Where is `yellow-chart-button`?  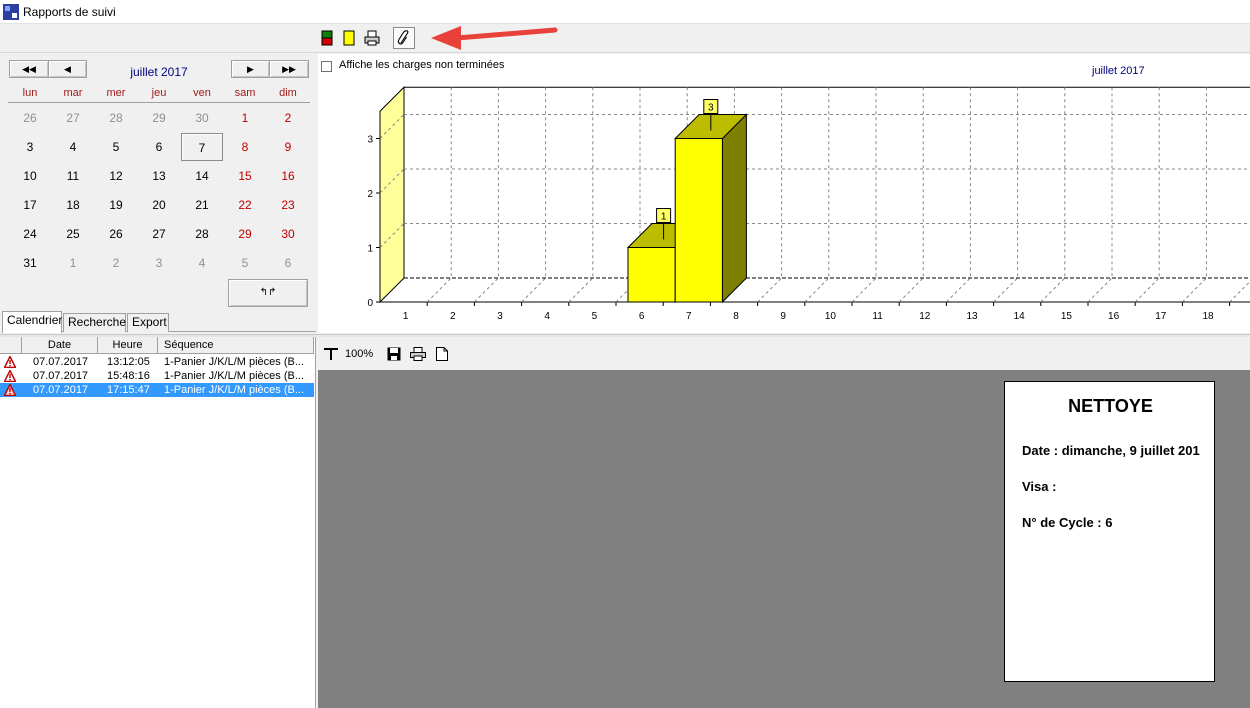 yellow-chart-button is located at coordinates (349, 37).